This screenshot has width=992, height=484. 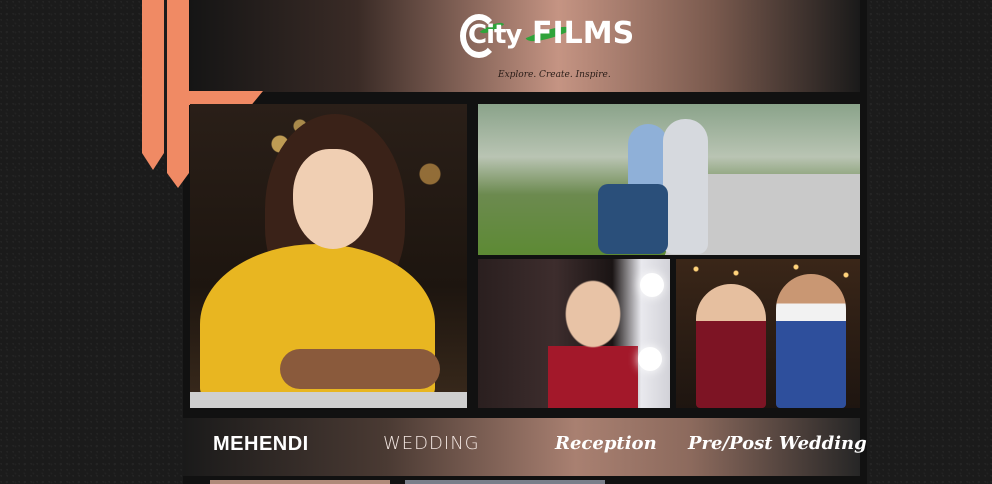 I want to click on photo-bride-mirror, so click(x=574, y=333).